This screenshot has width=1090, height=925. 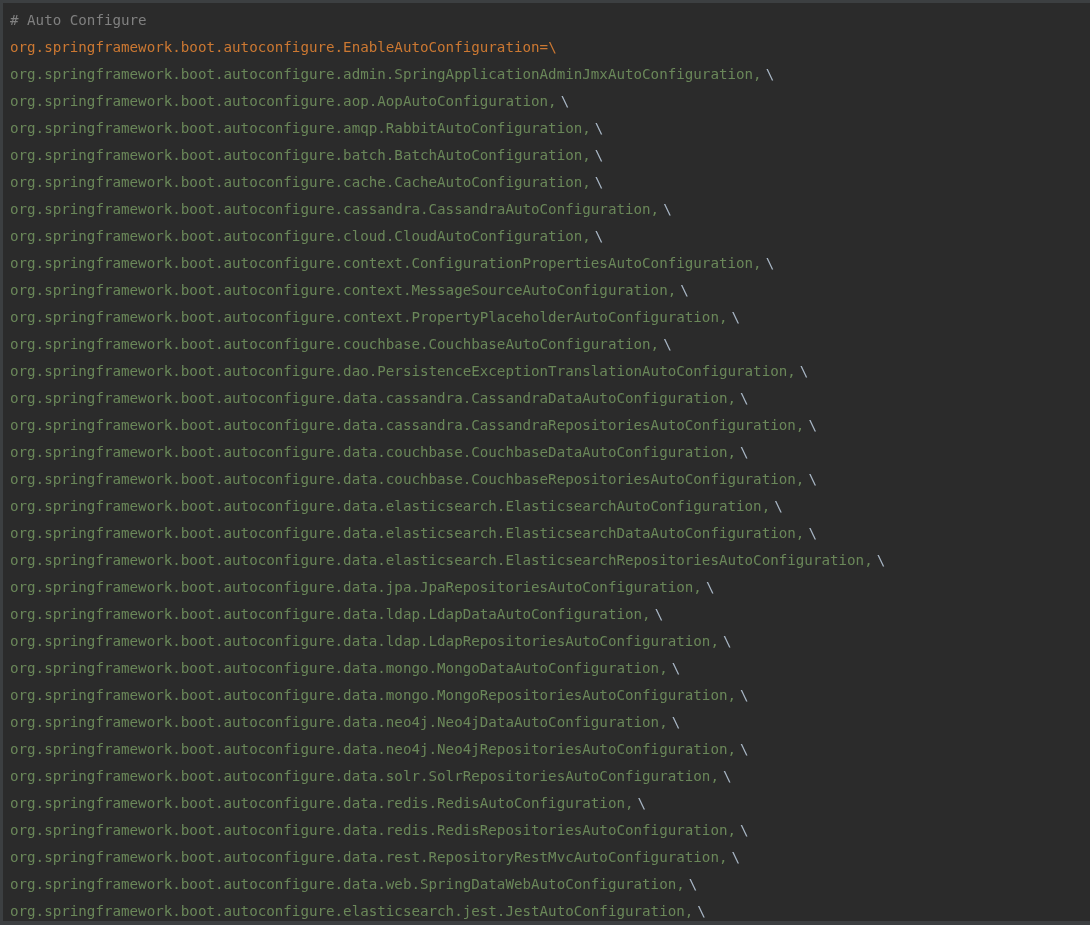 What do you see at coordinates (300, 182) in the screenshot?
I see `property-value: org.springframework.boot.autoconfigure.cache.CacheAutoConfiguration,` at bounding box center [300, 182].